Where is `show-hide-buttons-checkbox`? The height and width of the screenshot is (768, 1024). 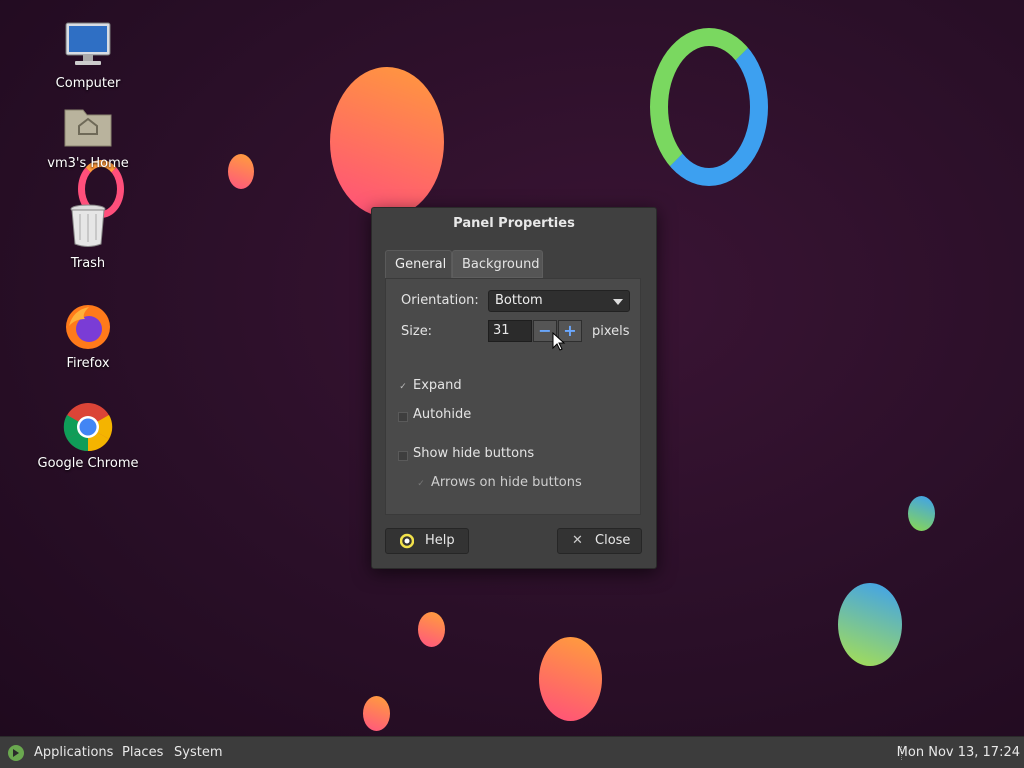
show-hide-buttons-checkbox is located at coordinates (403, 456).